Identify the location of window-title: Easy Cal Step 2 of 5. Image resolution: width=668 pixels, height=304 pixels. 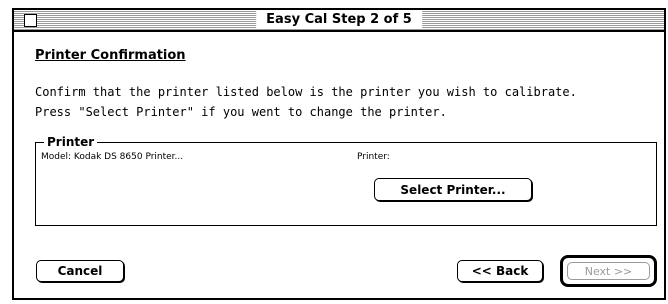
(339, 20).